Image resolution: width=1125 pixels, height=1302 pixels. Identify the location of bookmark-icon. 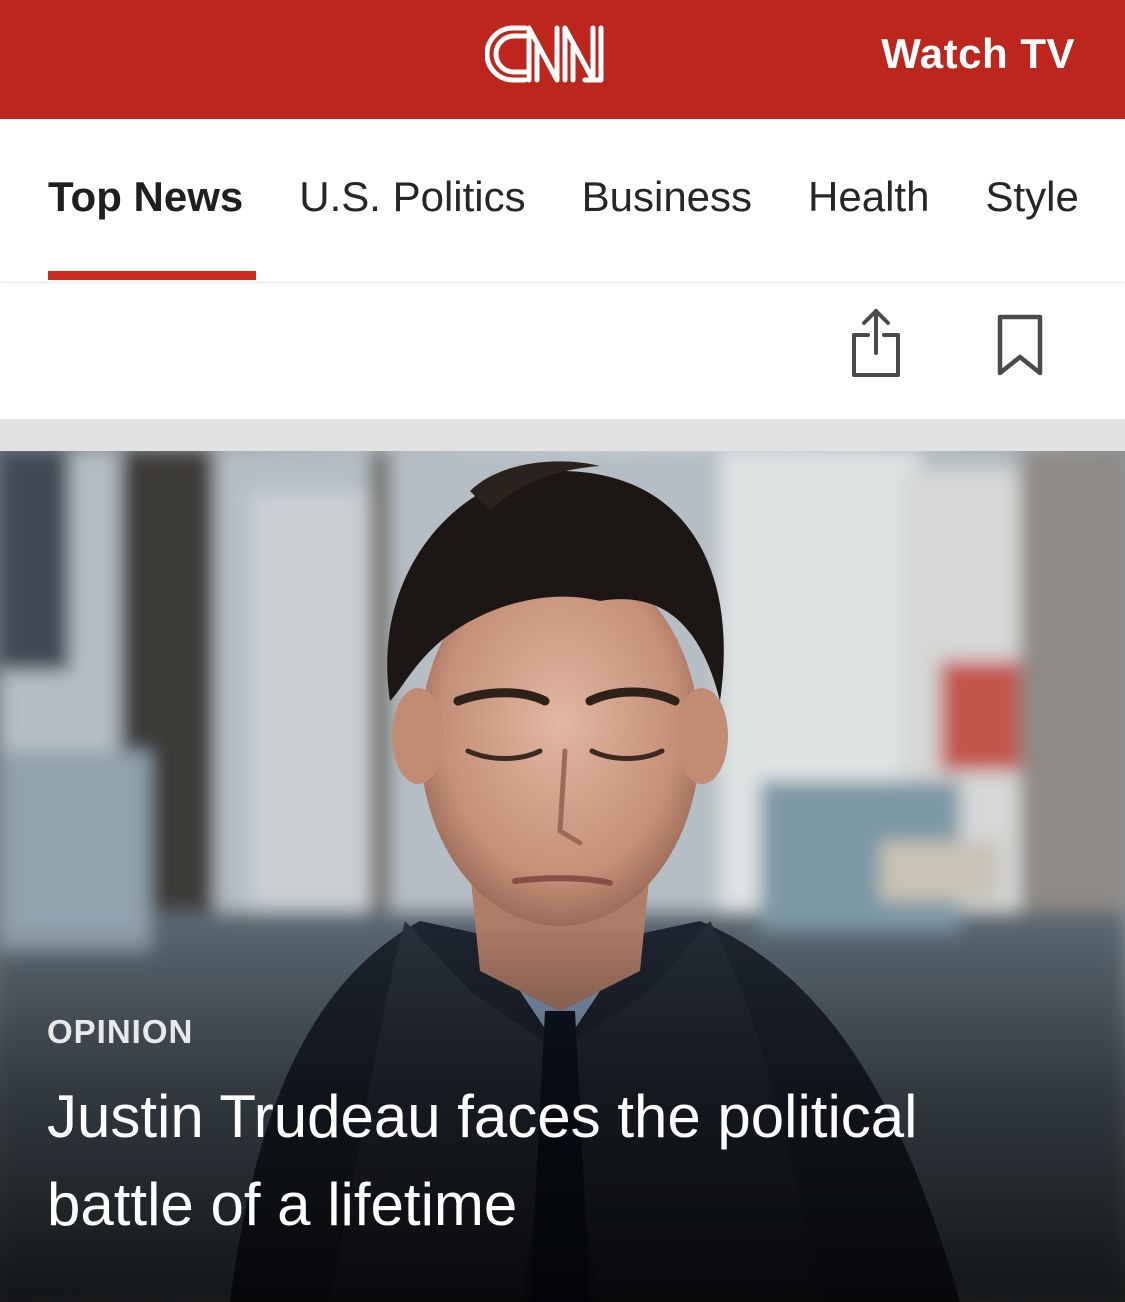
(1020, 345).